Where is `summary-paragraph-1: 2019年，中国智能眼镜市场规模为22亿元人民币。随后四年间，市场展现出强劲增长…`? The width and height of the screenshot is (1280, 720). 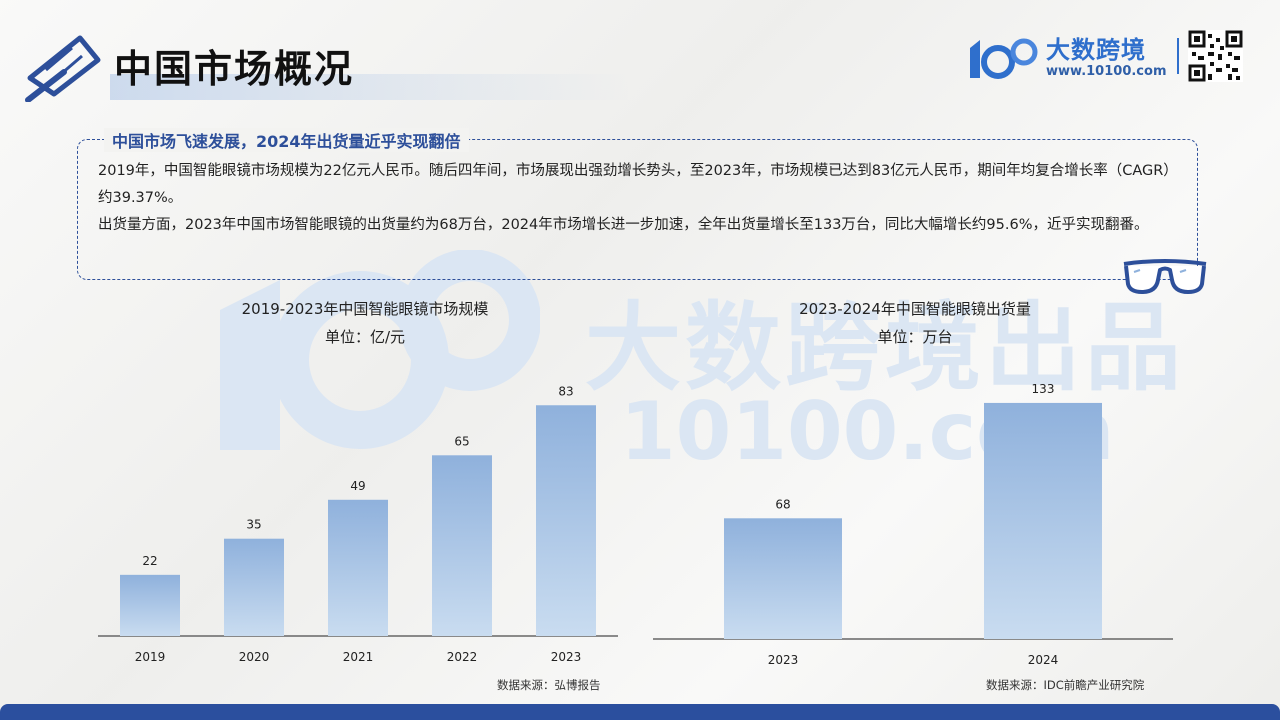
summary-paragraph-1: 2019年，中国智能眼镜市场规模为22亿元人民币。随后四年间，市场展现出强劲增长… is located at coordinates (644, 185).